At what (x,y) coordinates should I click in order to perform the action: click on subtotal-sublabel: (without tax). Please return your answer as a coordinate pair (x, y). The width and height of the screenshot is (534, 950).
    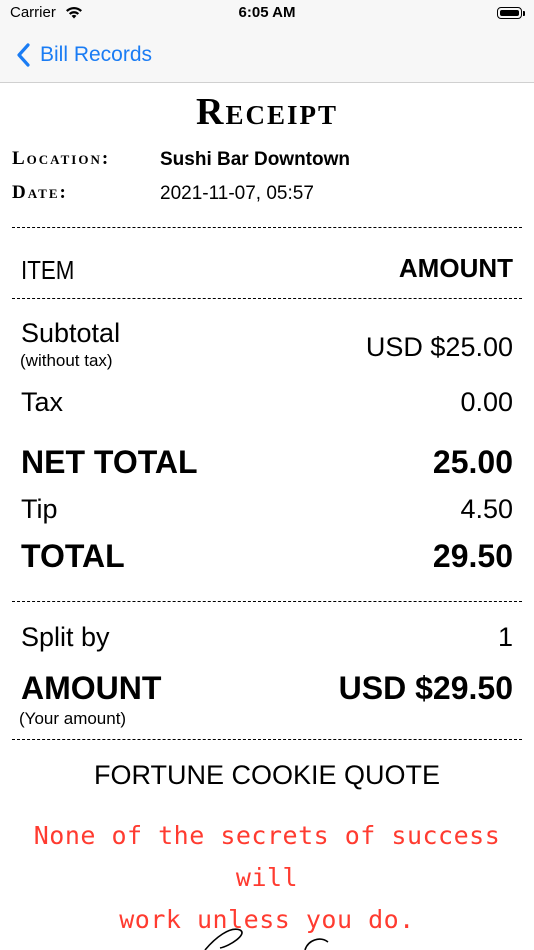
    Looking at the image, I should click on (66, 360).